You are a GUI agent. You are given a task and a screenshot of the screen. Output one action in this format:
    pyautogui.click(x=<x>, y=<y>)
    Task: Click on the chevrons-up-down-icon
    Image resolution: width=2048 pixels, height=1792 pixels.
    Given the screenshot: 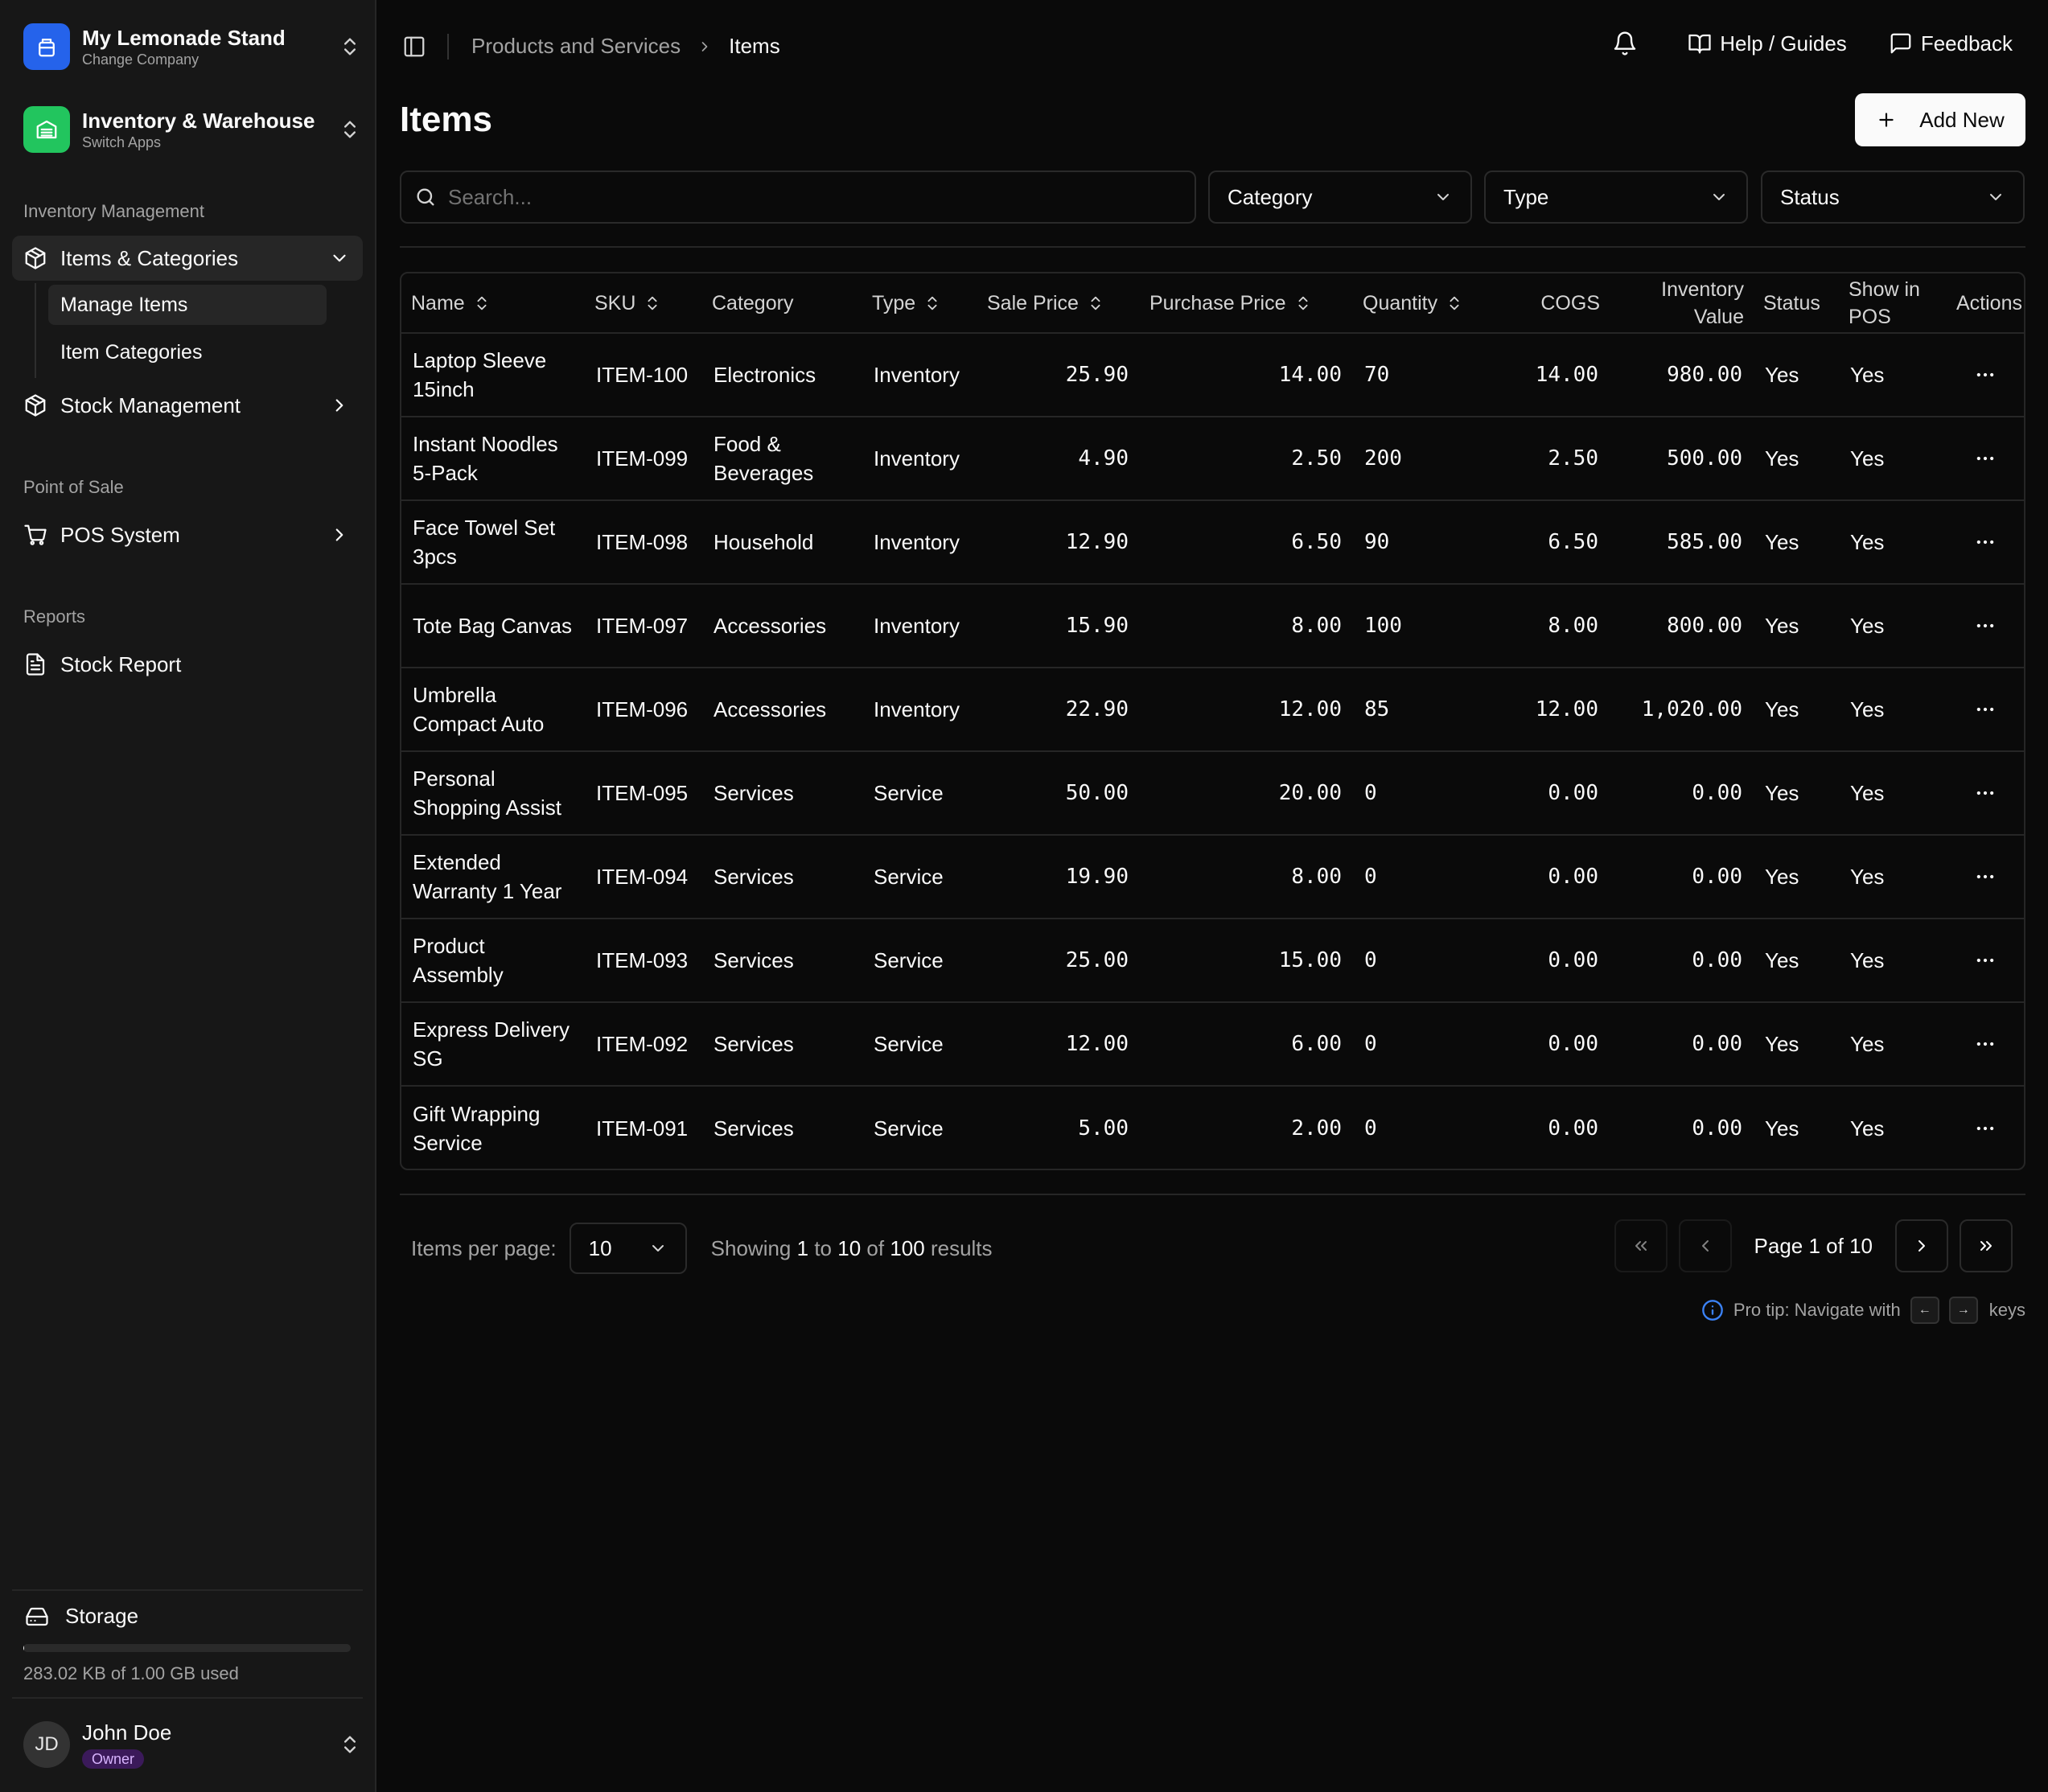 What is the action you would take?
    pyautogui.click(x=350, y=1744)
    